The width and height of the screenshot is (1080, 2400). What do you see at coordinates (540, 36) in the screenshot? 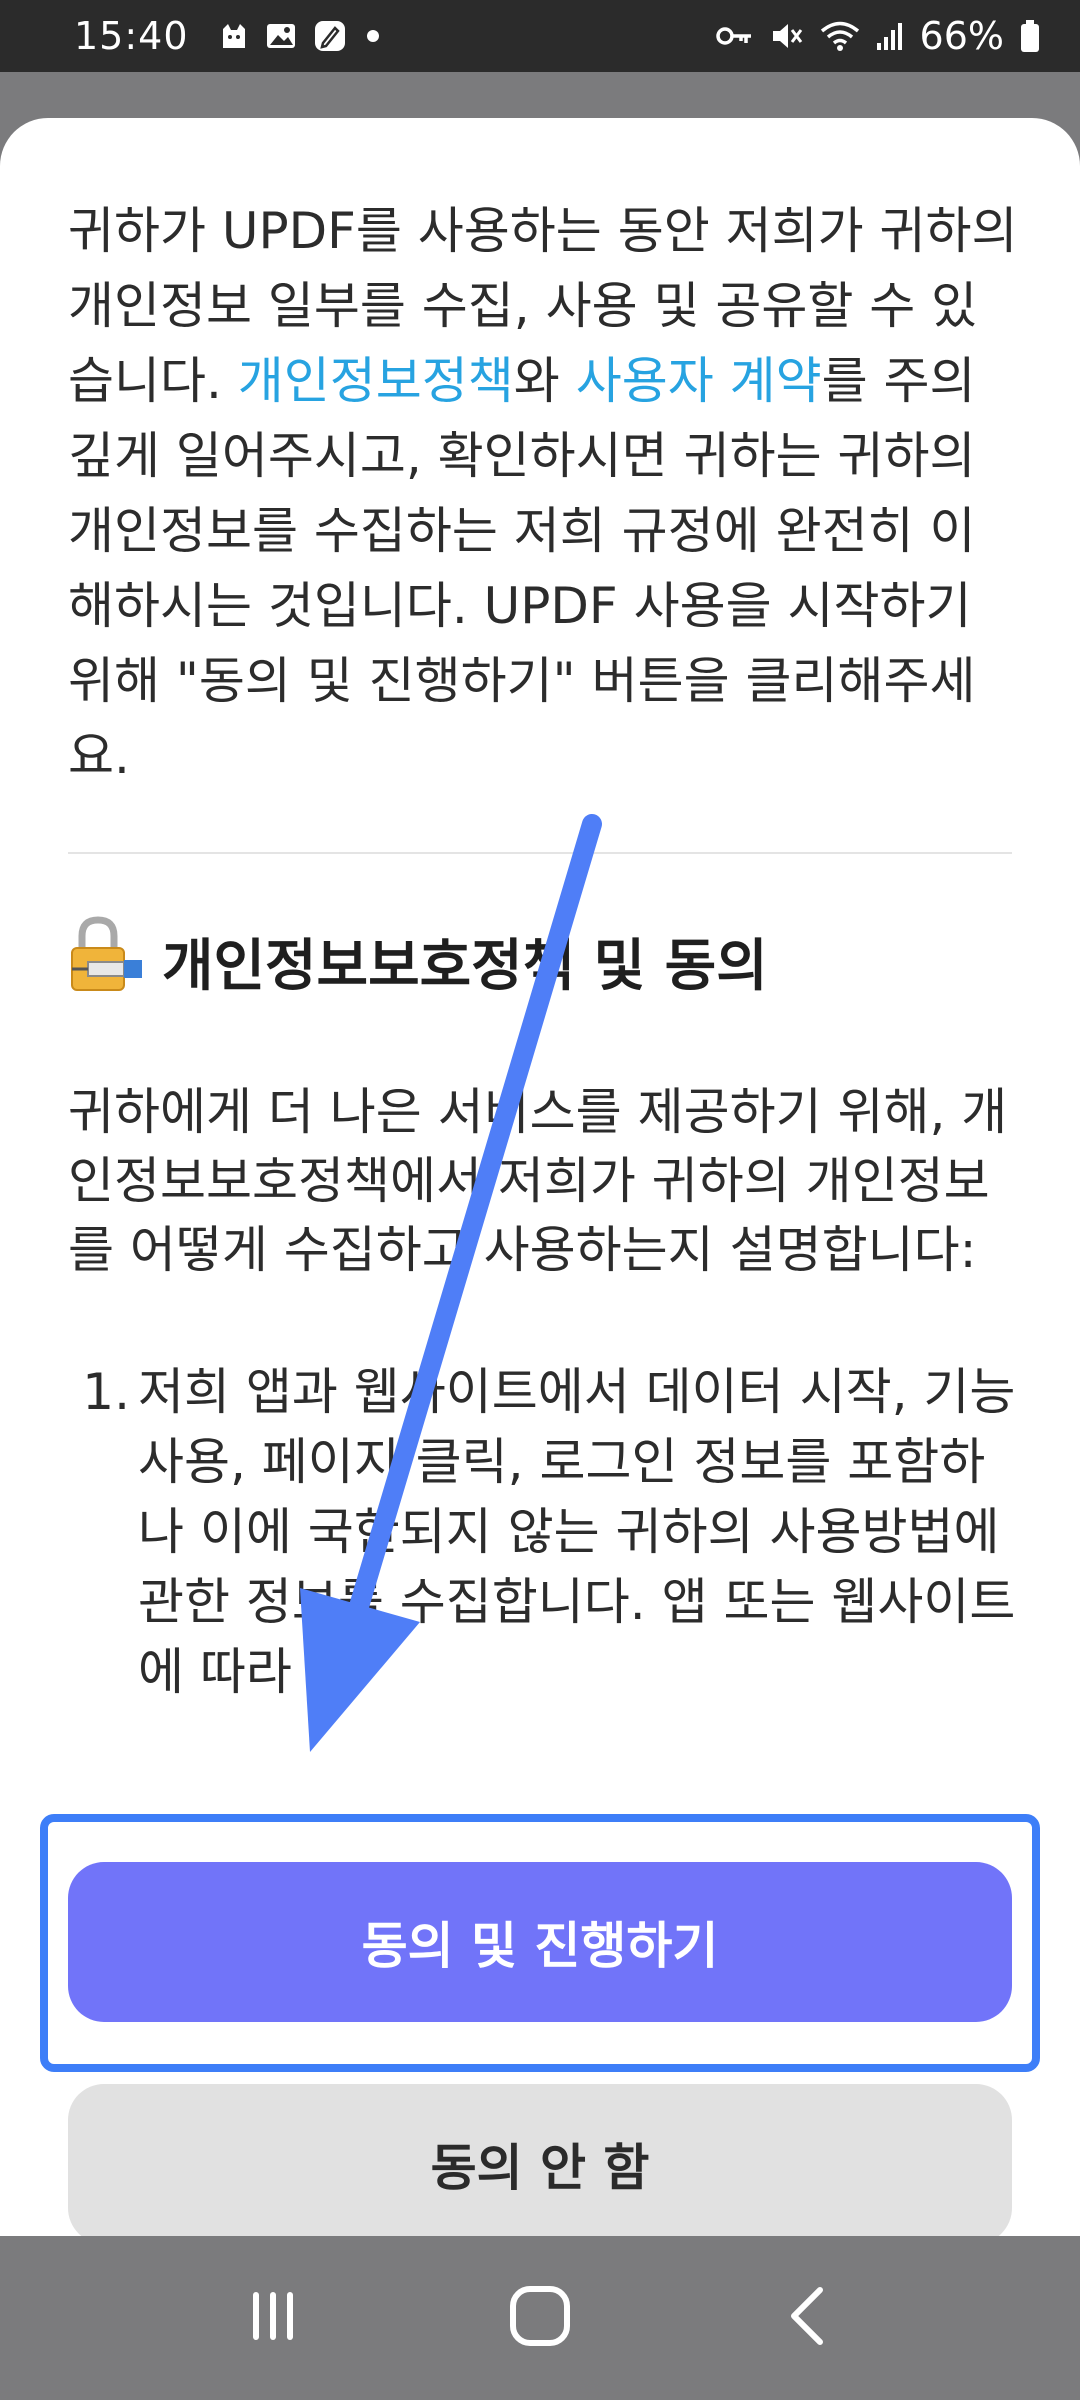
I see `status-bar: 15:40 66%` at bounding box center [540, 36].